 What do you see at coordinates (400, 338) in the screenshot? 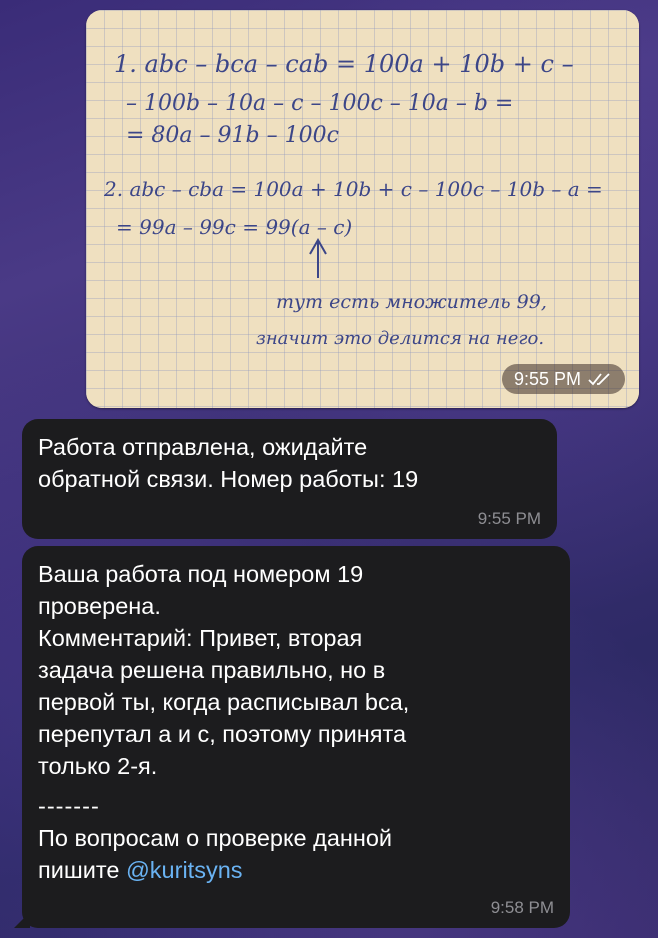
I see `handwriting-note-2: значит это делится на него.` at bounding box center [400, 338].